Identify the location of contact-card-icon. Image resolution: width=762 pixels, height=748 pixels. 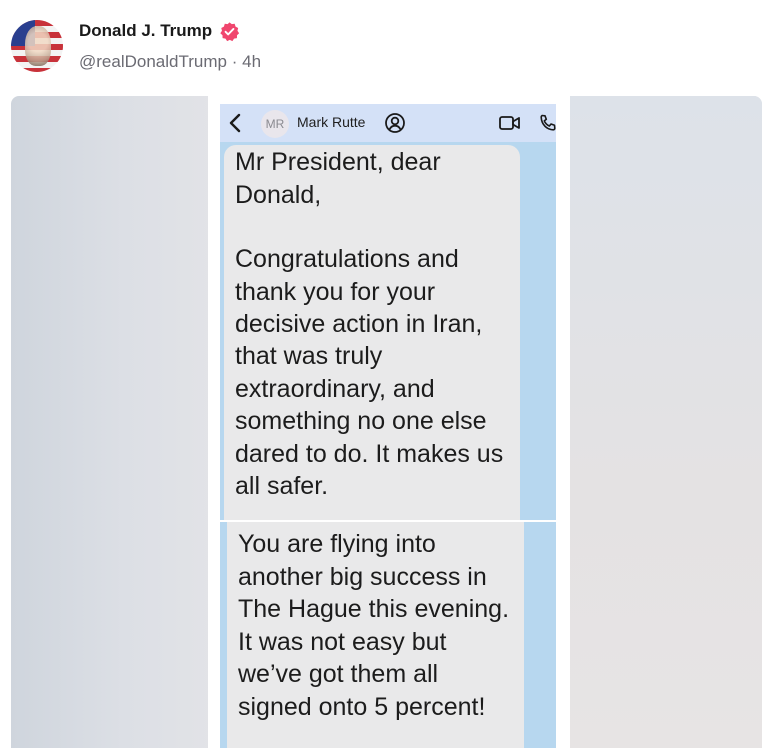
(395, 123).